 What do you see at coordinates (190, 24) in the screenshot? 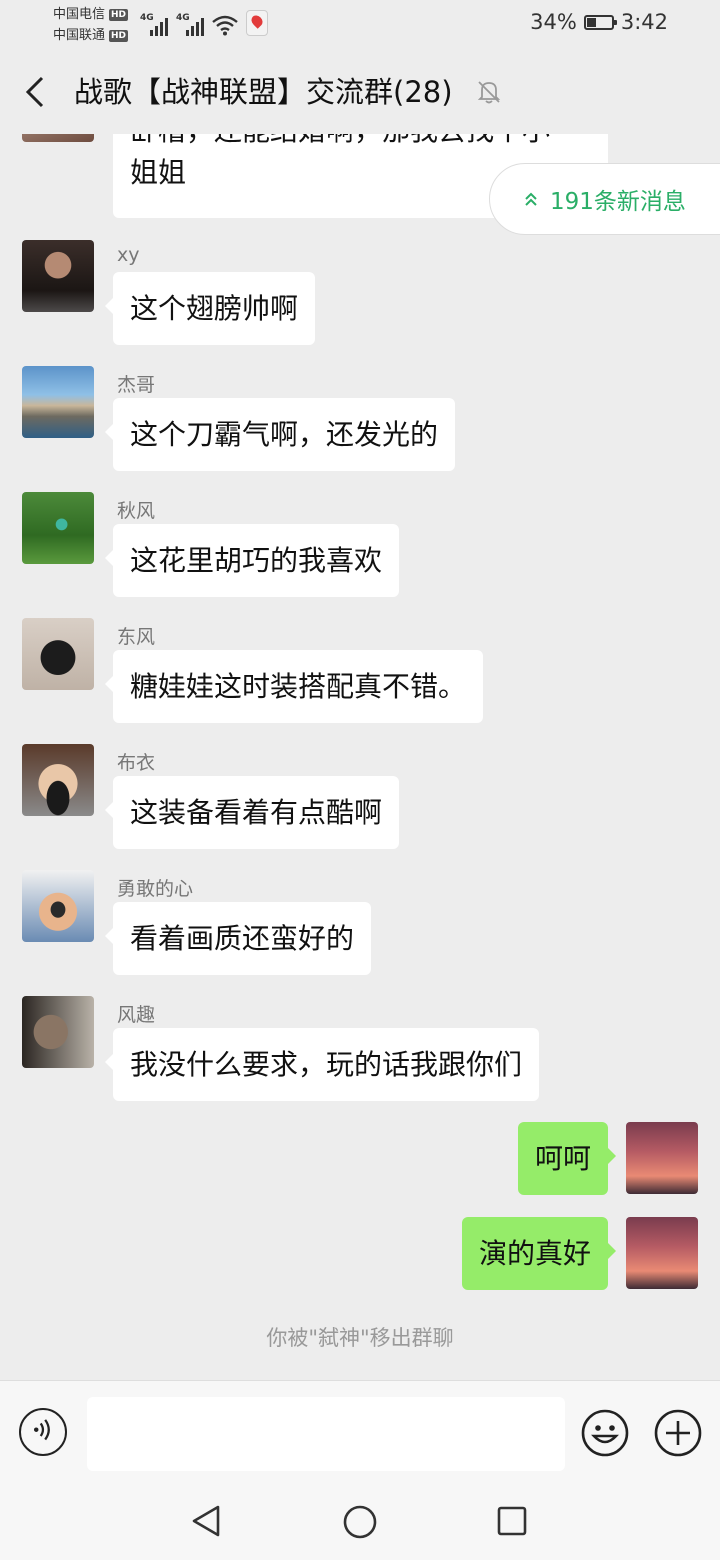
I see `signal-2-icon: 4G` at bounding box center [190, 24].